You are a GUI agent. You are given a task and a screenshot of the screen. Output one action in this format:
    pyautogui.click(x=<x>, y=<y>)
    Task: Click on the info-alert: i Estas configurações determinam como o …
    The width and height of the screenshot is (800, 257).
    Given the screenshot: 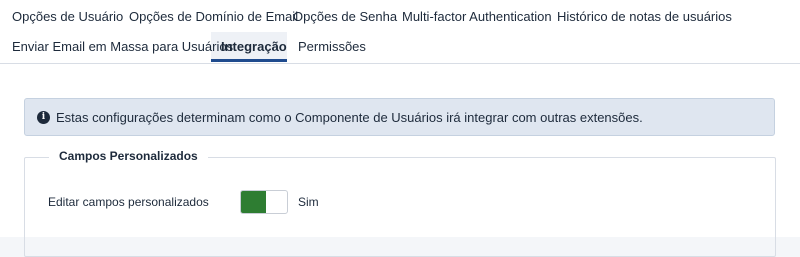 What is the action you would take?
    pyautogui.click(x=399, y=117)
    